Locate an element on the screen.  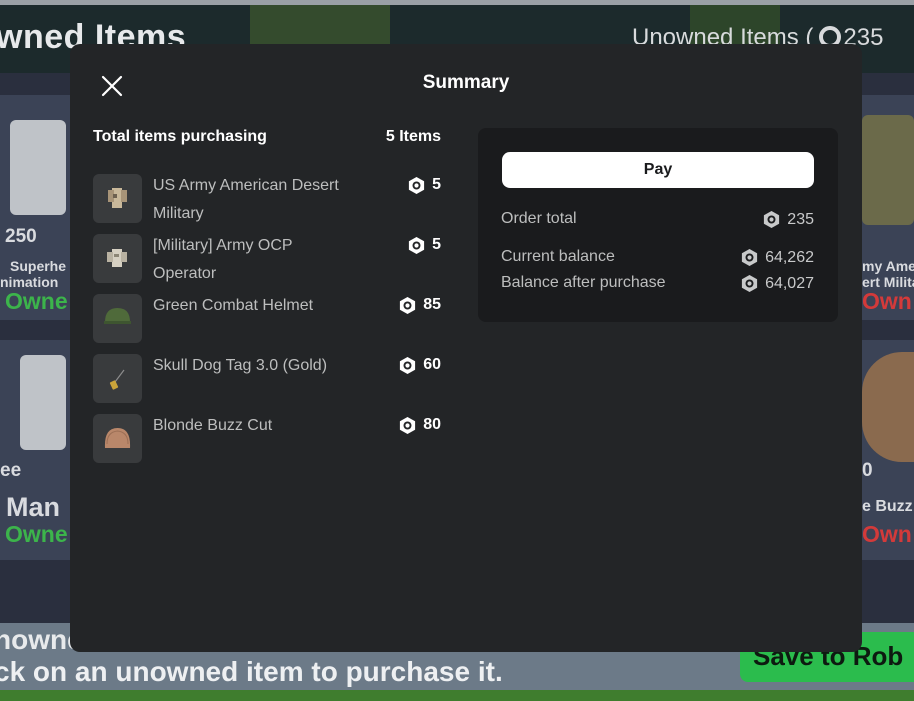
item-price: 60 is located at coordinates (419, 365).